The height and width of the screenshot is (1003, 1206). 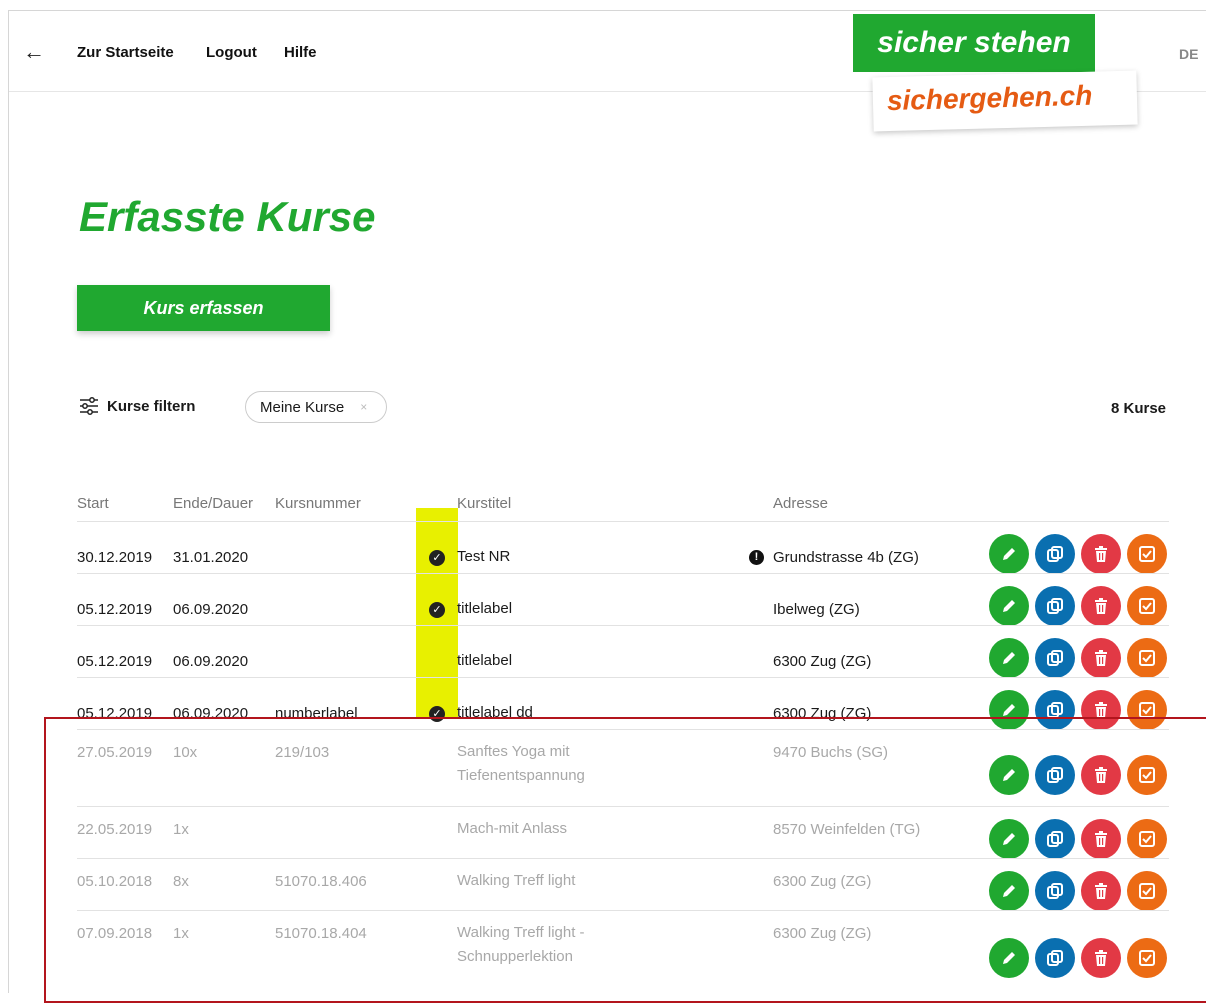 What do you see at coordinates (89, 406) in the screenshot?
I see `filter-sliders-icon` at bounding box center [89, 406].